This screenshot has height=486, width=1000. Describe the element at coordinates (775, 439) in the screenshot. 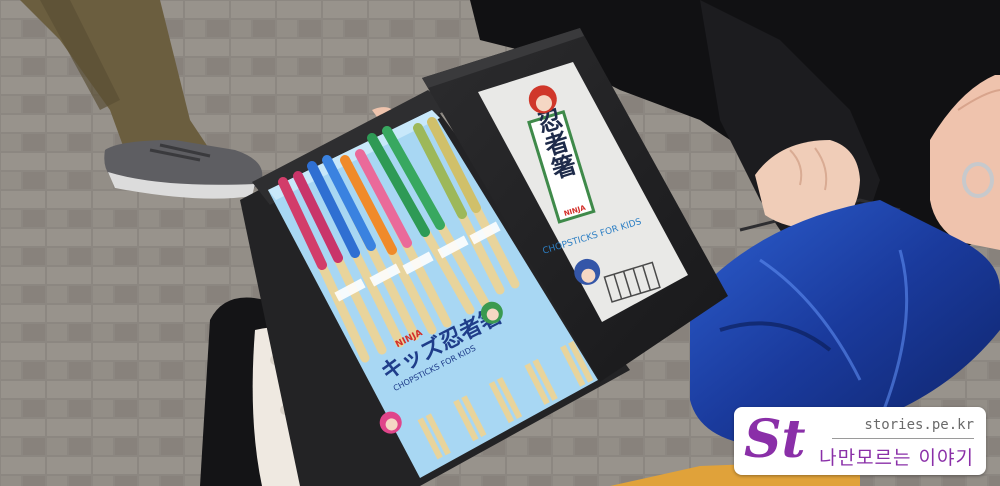

I see `watermark-logo: St` at that location.